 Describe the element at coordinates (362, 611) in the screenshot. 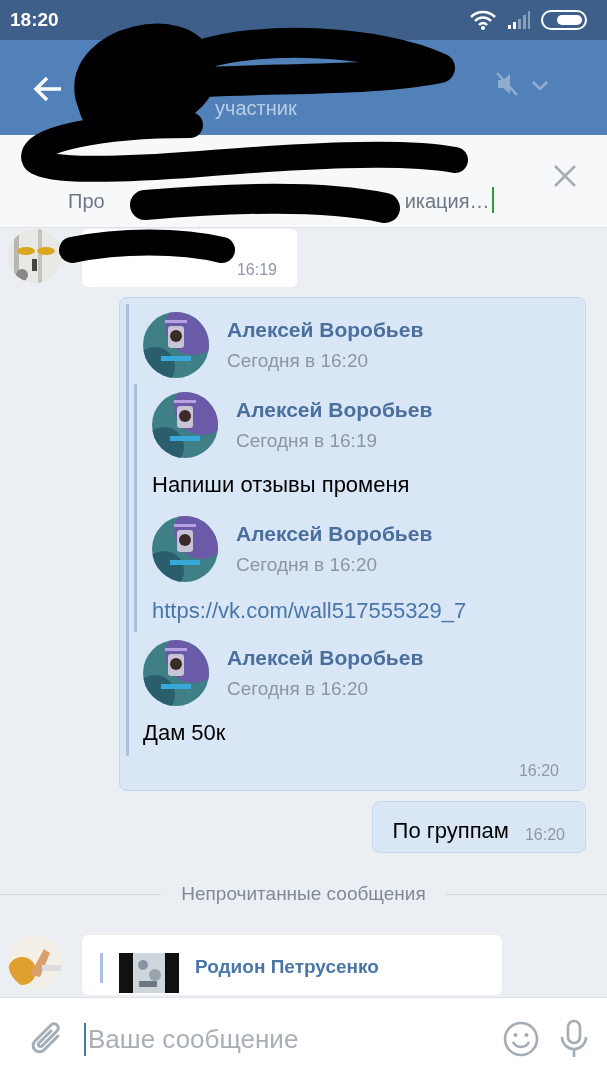

I see `message-link: https://vk.com/wall517555329_7` at that location.